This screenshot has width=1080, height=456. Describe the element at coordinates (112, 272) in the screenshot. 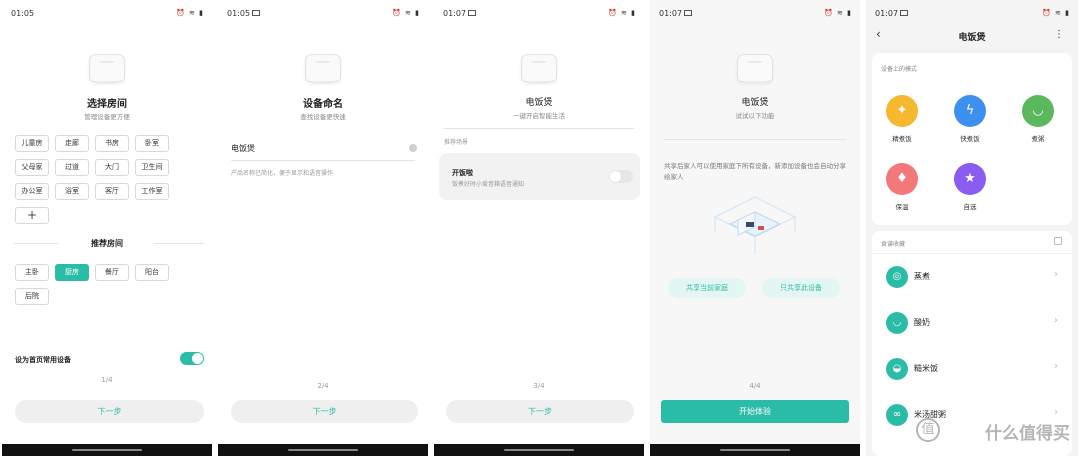

I see `recommended-room-chip: 餐厅` at that location.